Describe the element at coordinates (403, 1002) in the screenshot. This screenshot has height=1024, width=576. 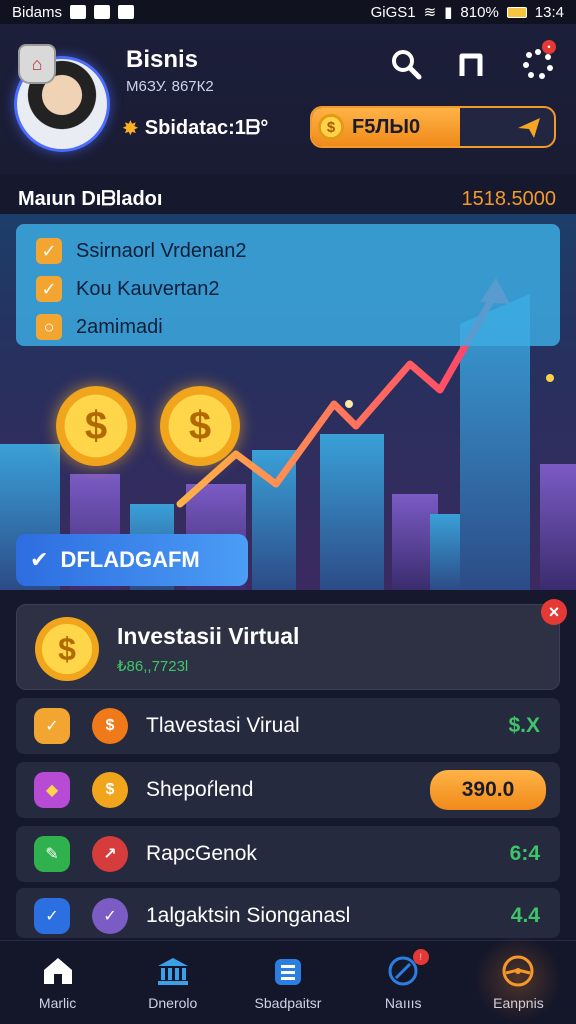
I see `nav-label: Naıııs` at that location.